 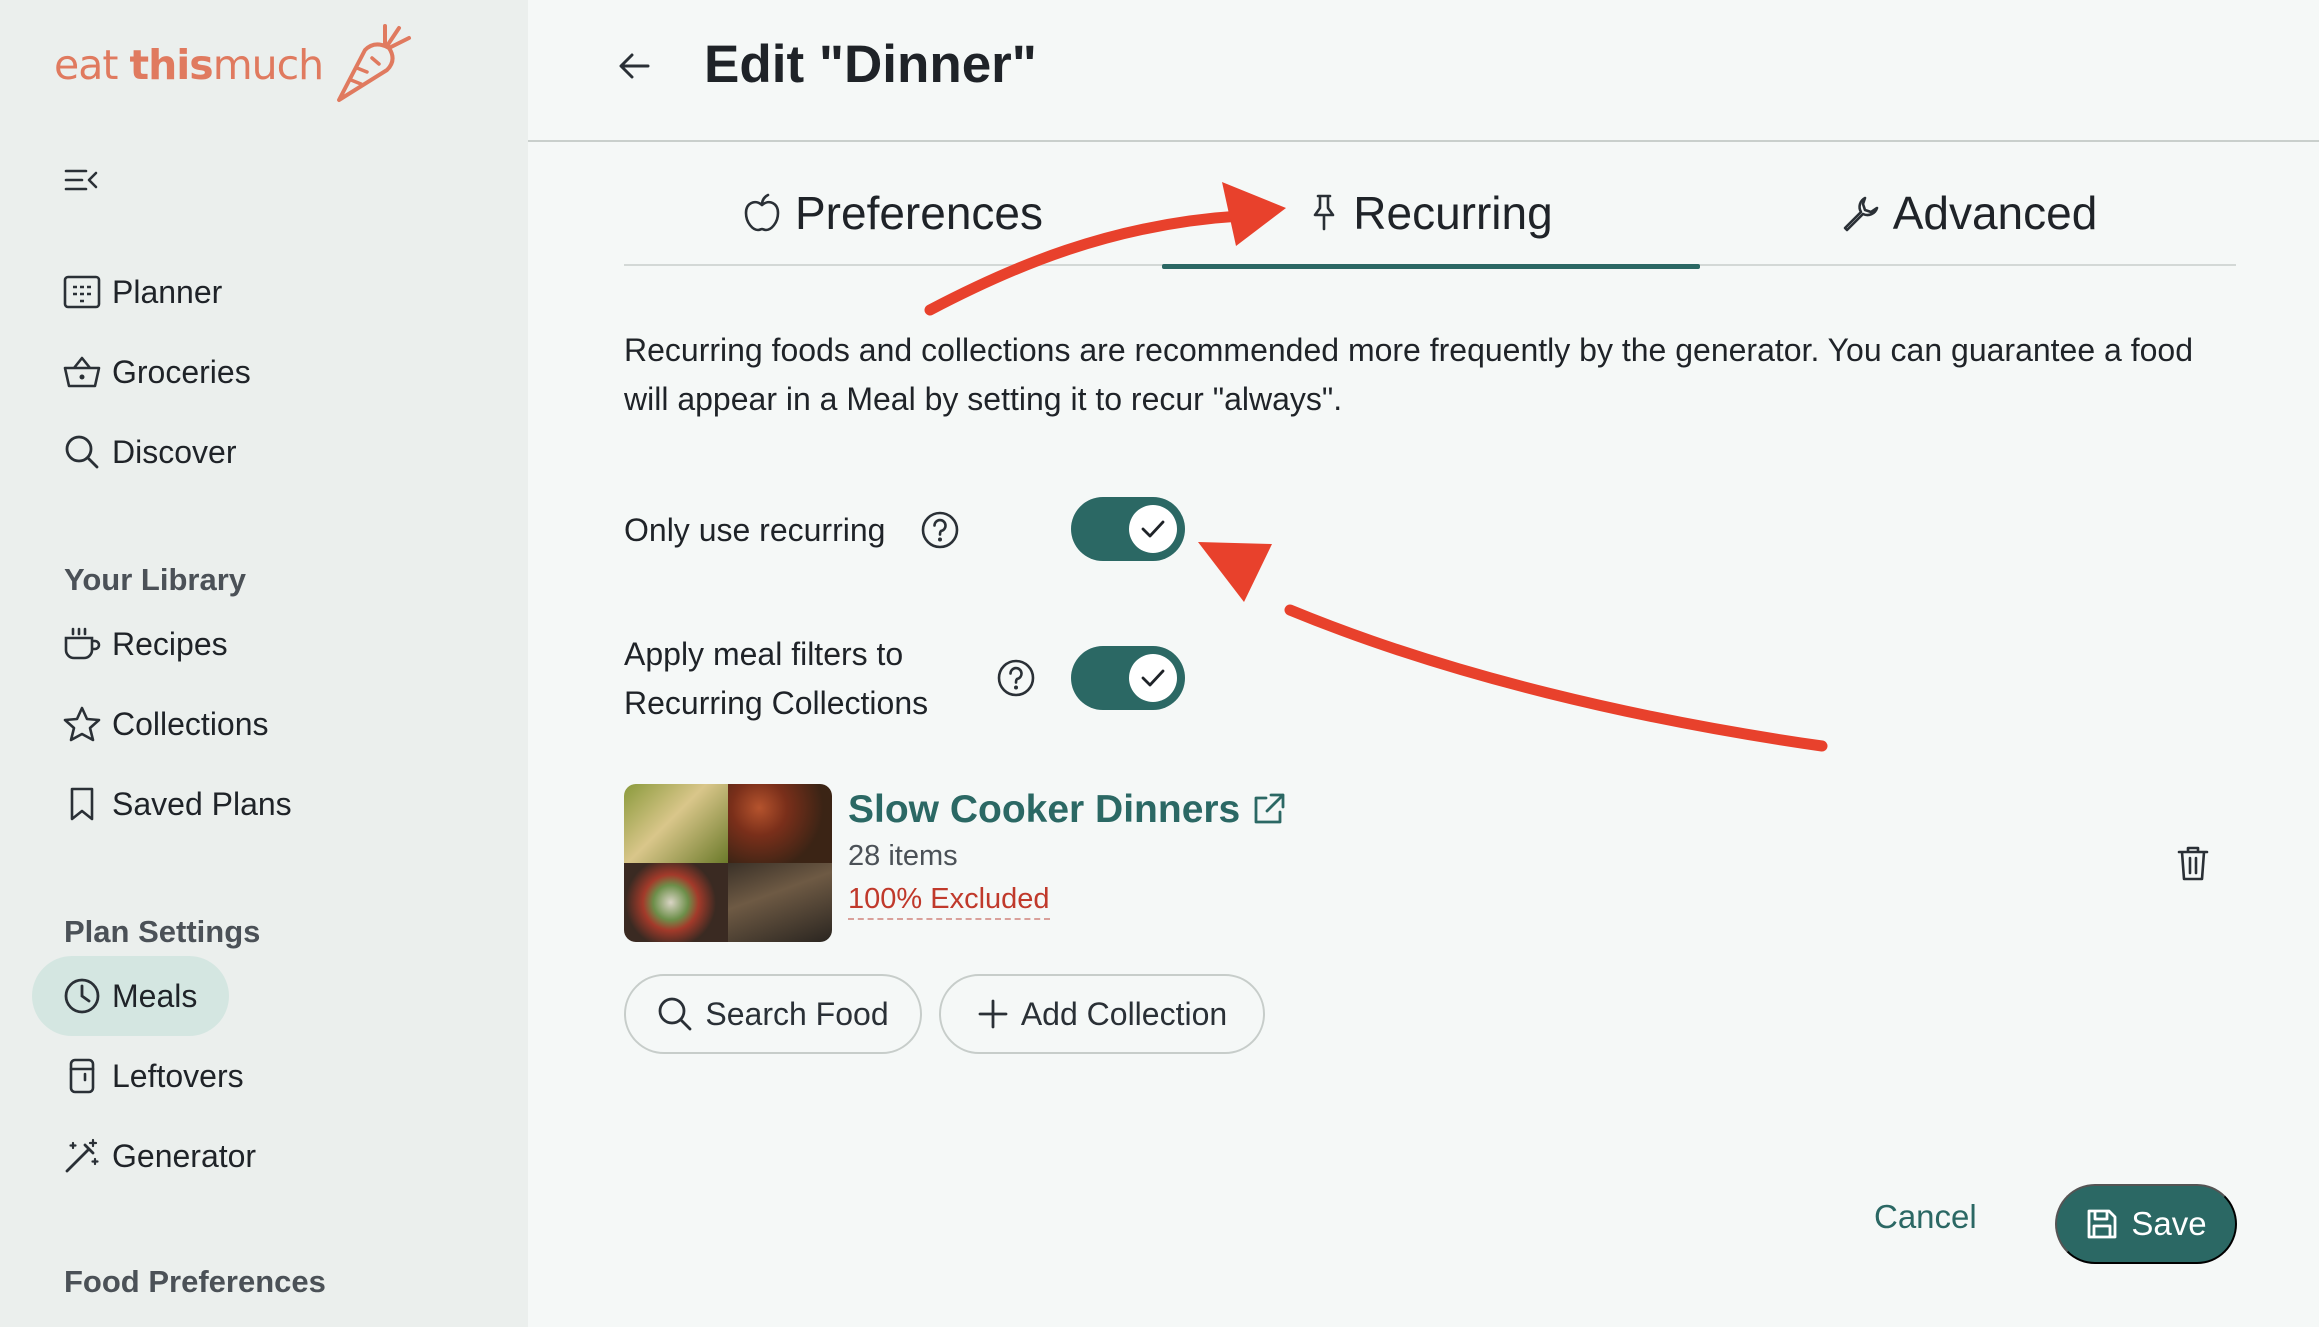 What do you see at coordinates (189, 65) in the screenshot?
I see `brand-wordmark: eat thismuch` at bounding box center [189, 65].